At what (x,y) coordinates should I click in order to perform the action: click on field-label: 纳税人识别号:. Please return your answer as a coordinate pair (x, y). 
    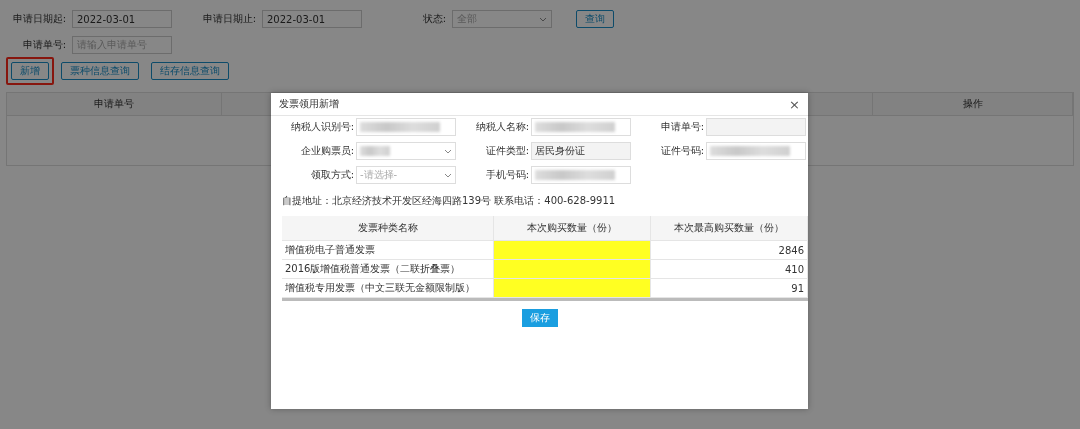
    Looking at the image, I should click on (321, 127).